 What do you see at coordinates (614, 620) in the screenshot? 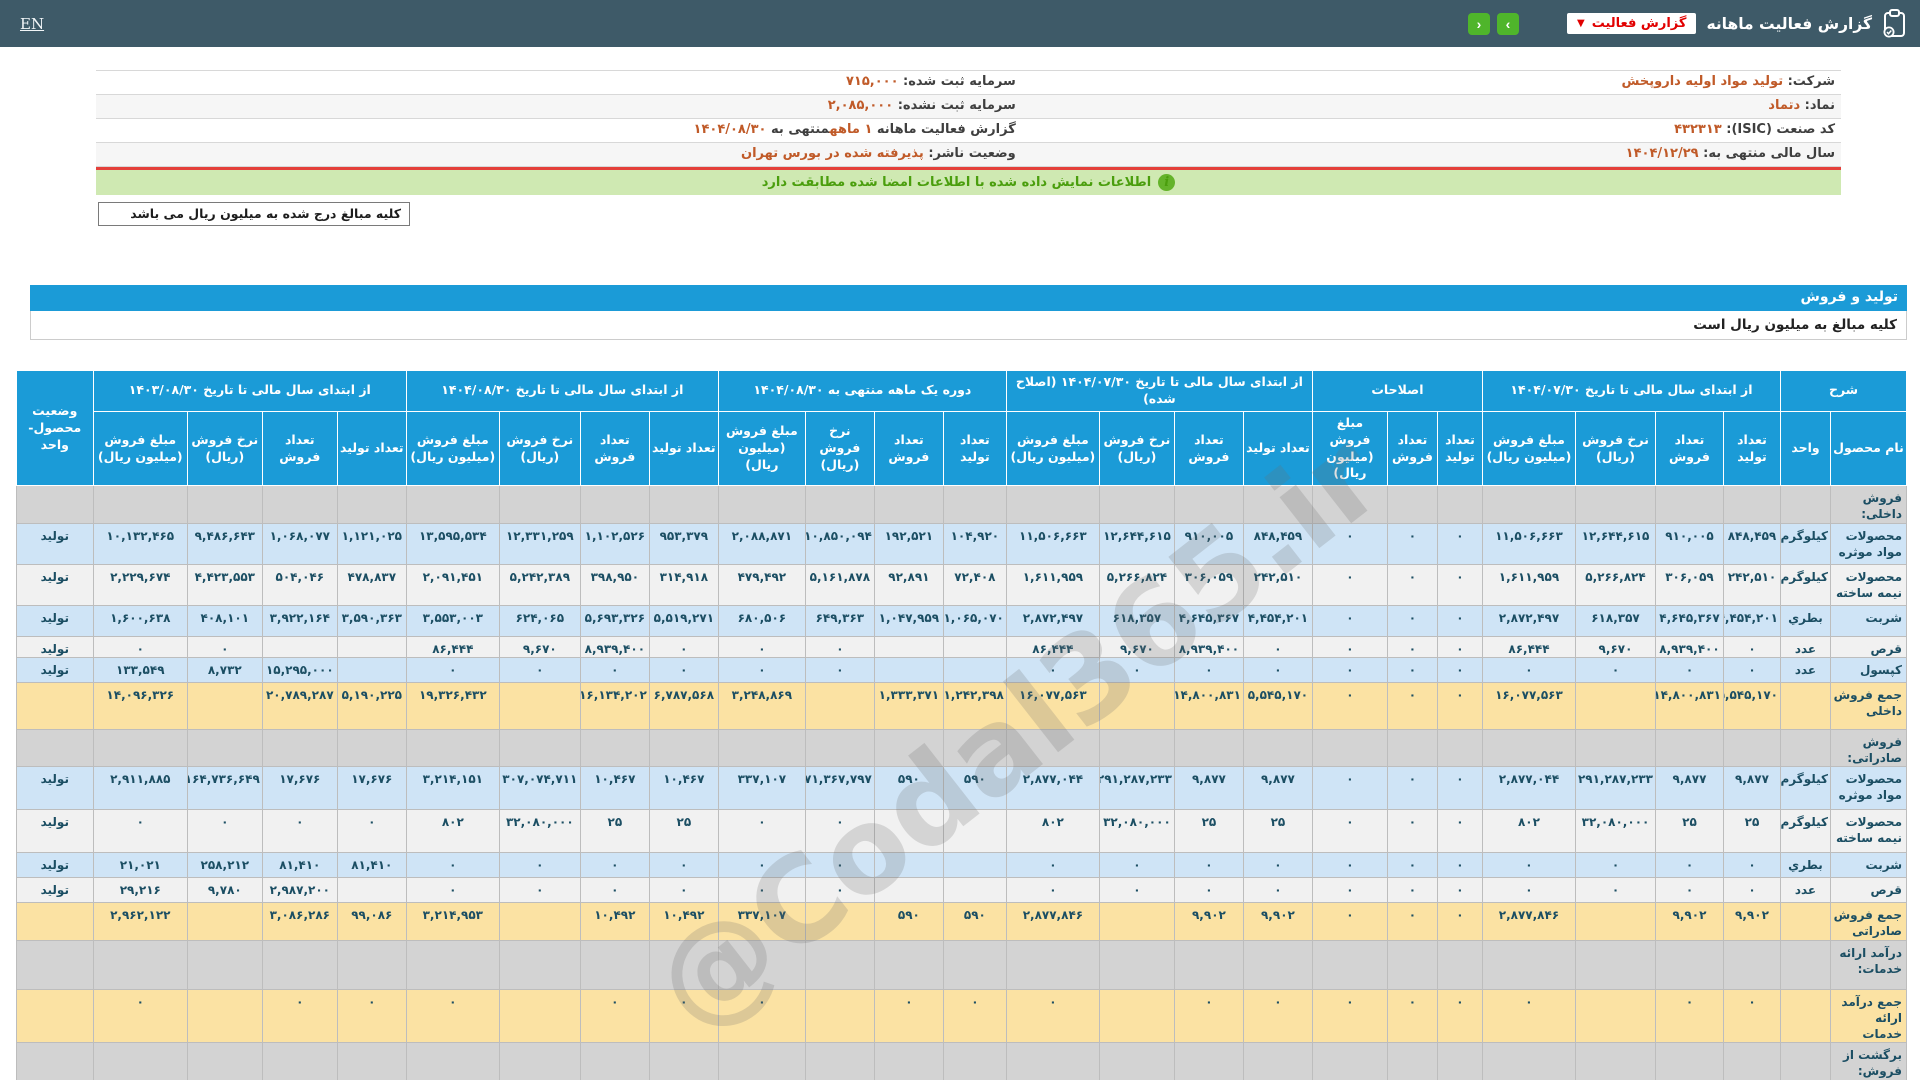
I see `cell-y0830-forush: ۵,۶۹۳,۳۲۶` at bounding box center [614, 620].